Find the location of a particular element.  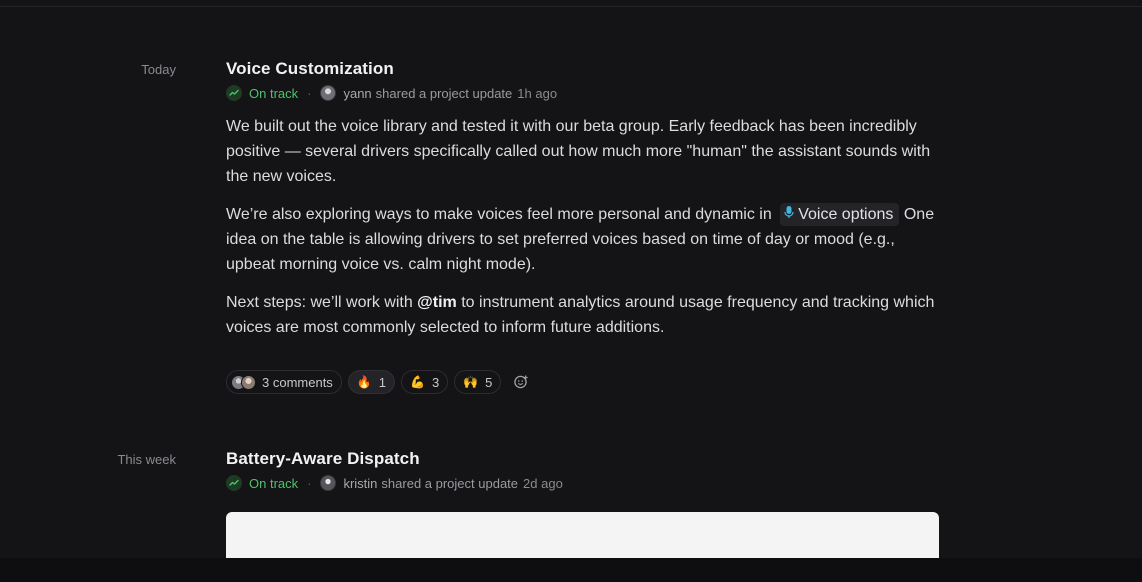

paragraph-text: Next steps: we’ll work with is located at coordinates (319, 302).